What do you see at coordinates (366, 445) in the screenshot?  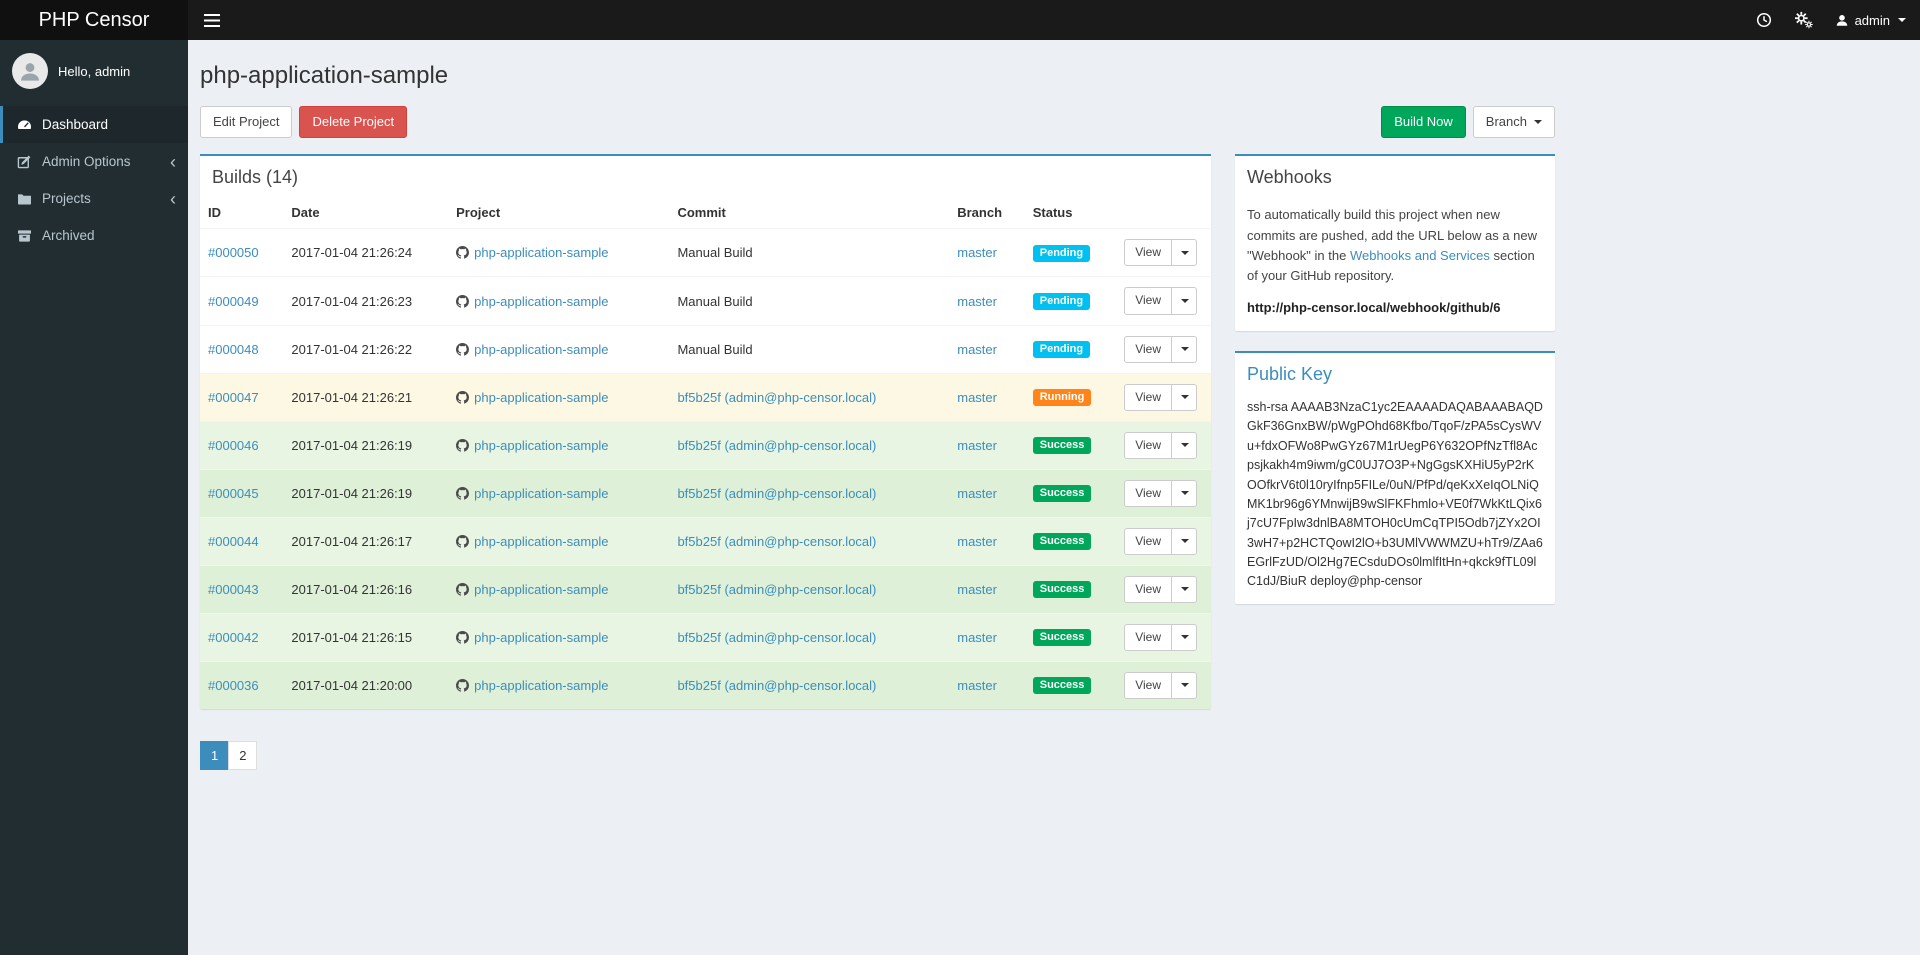 I see `build-date: 2017-01-04 21:26:19` at bounding box center [366, 445].